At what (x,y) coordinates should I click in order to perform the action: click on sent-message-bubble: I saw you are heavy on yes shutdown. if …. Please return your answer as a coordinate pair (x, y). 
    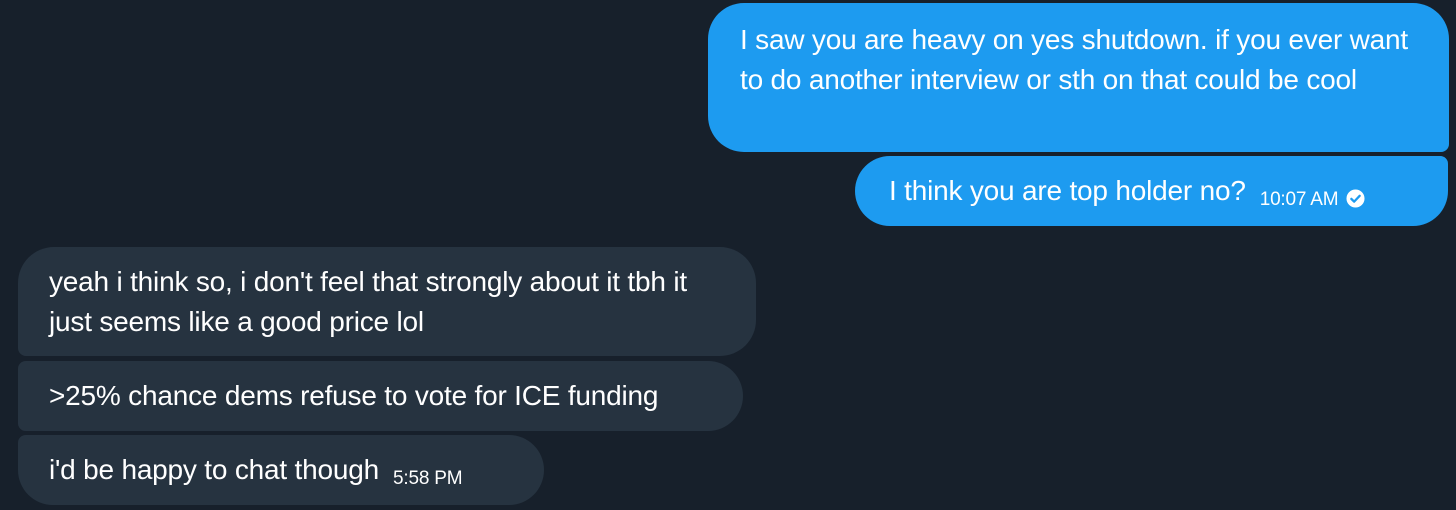
    Looking at the image, I should click on (1078, 77).